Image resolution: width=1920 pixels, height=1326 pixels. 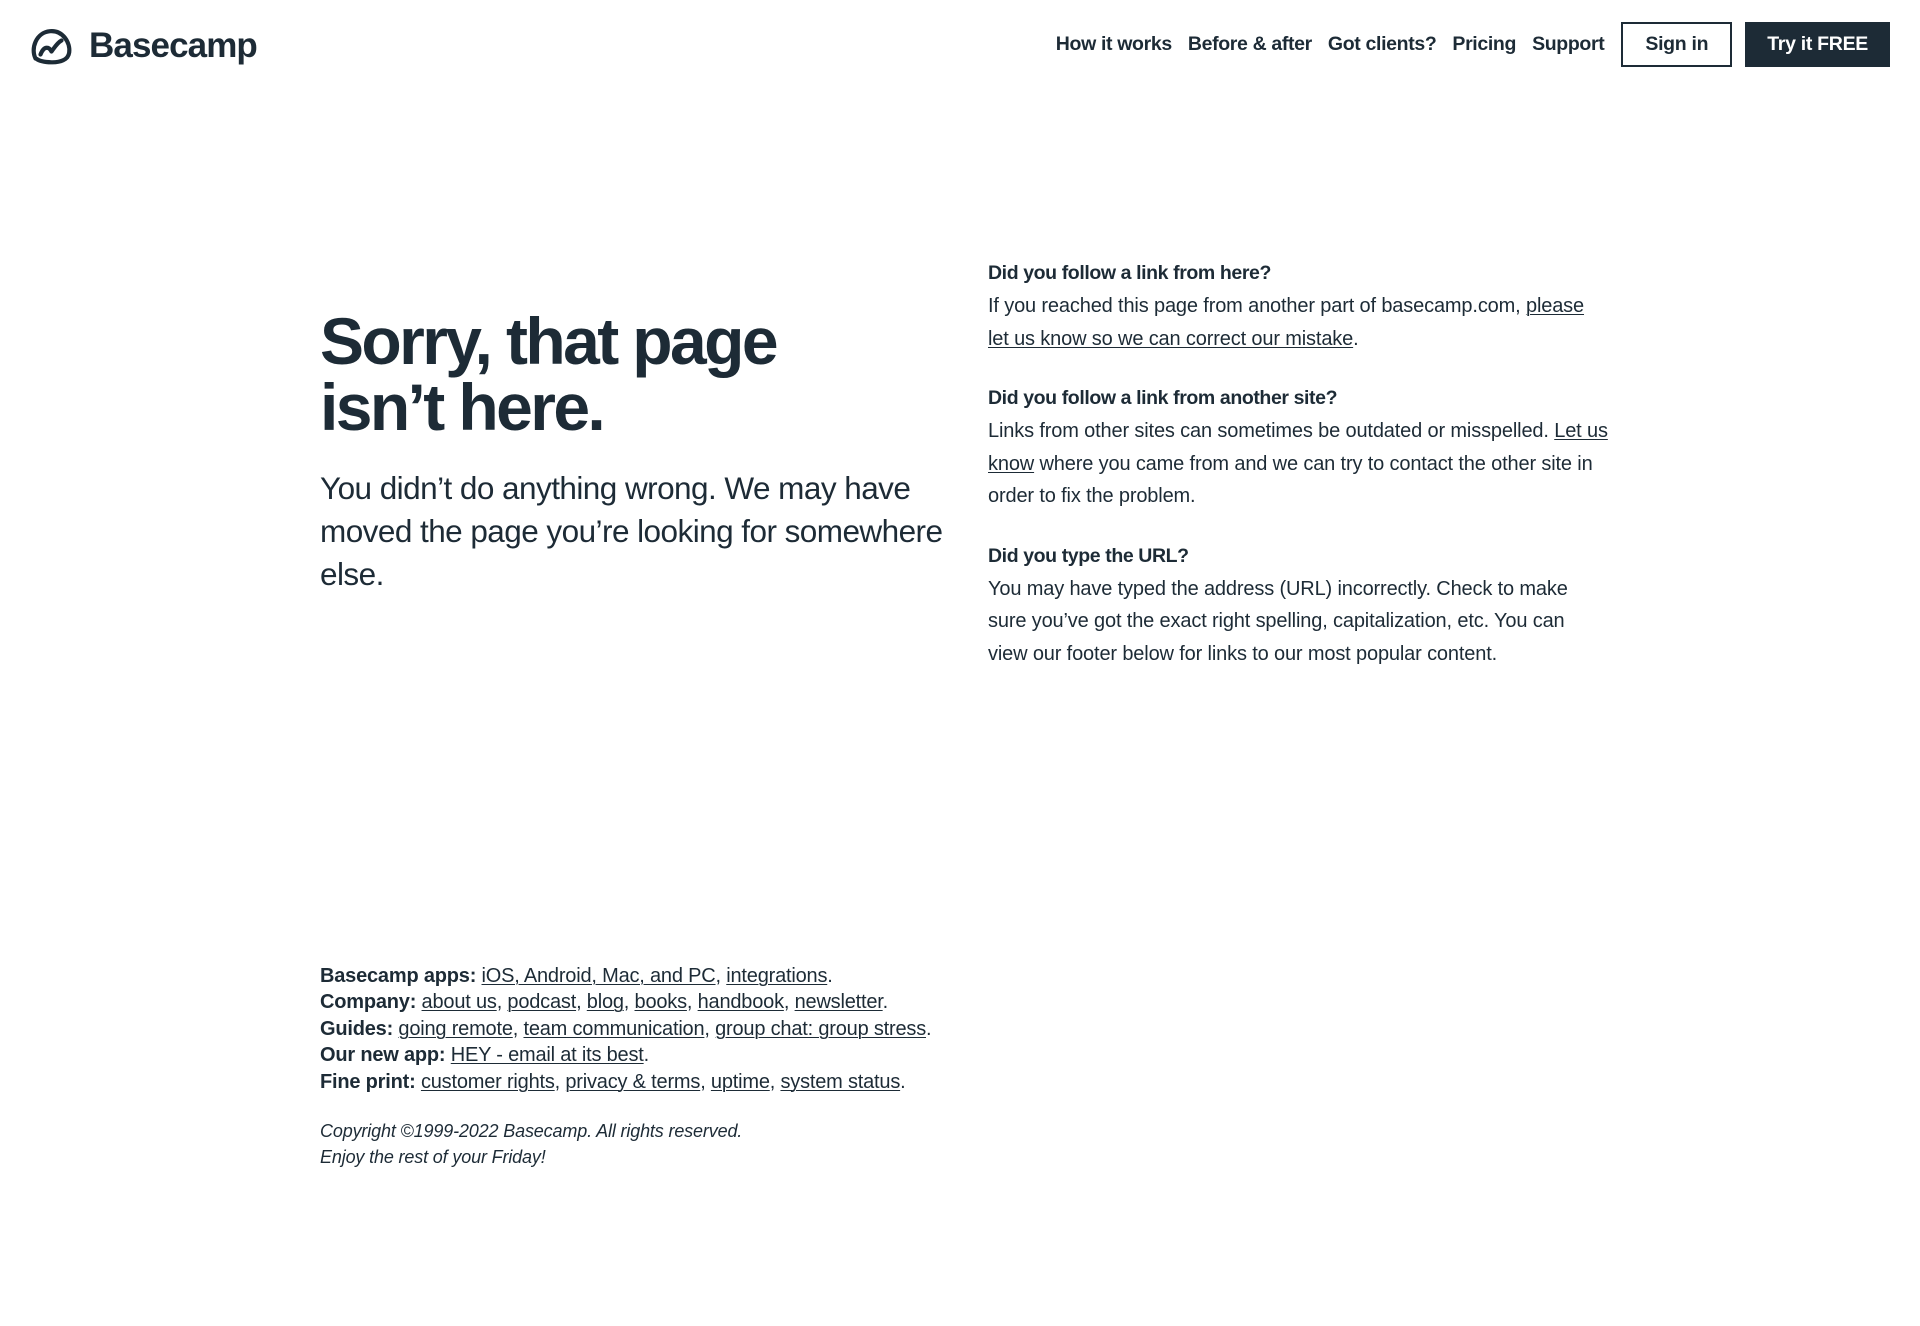 What do you see at coordinates (368, 1002) in the screenshot?
I see `footer-row-label: Company:` at bounding box center [368, 1002].